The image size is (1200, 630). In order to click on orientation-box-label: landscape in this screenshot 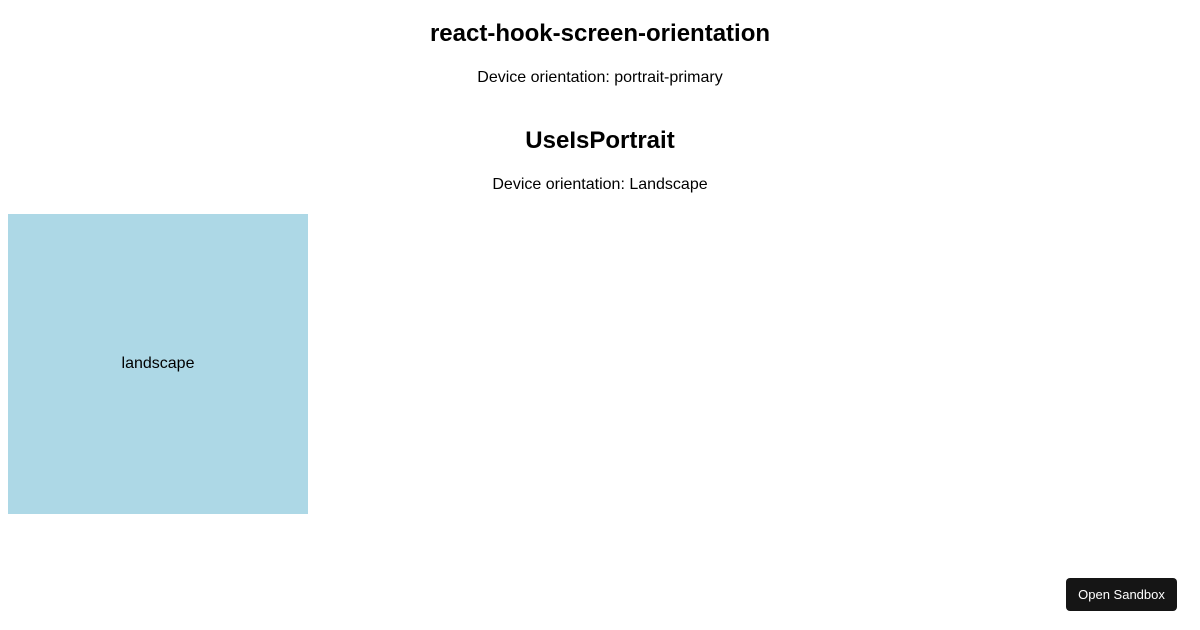, I will do `click(158, 363)`.